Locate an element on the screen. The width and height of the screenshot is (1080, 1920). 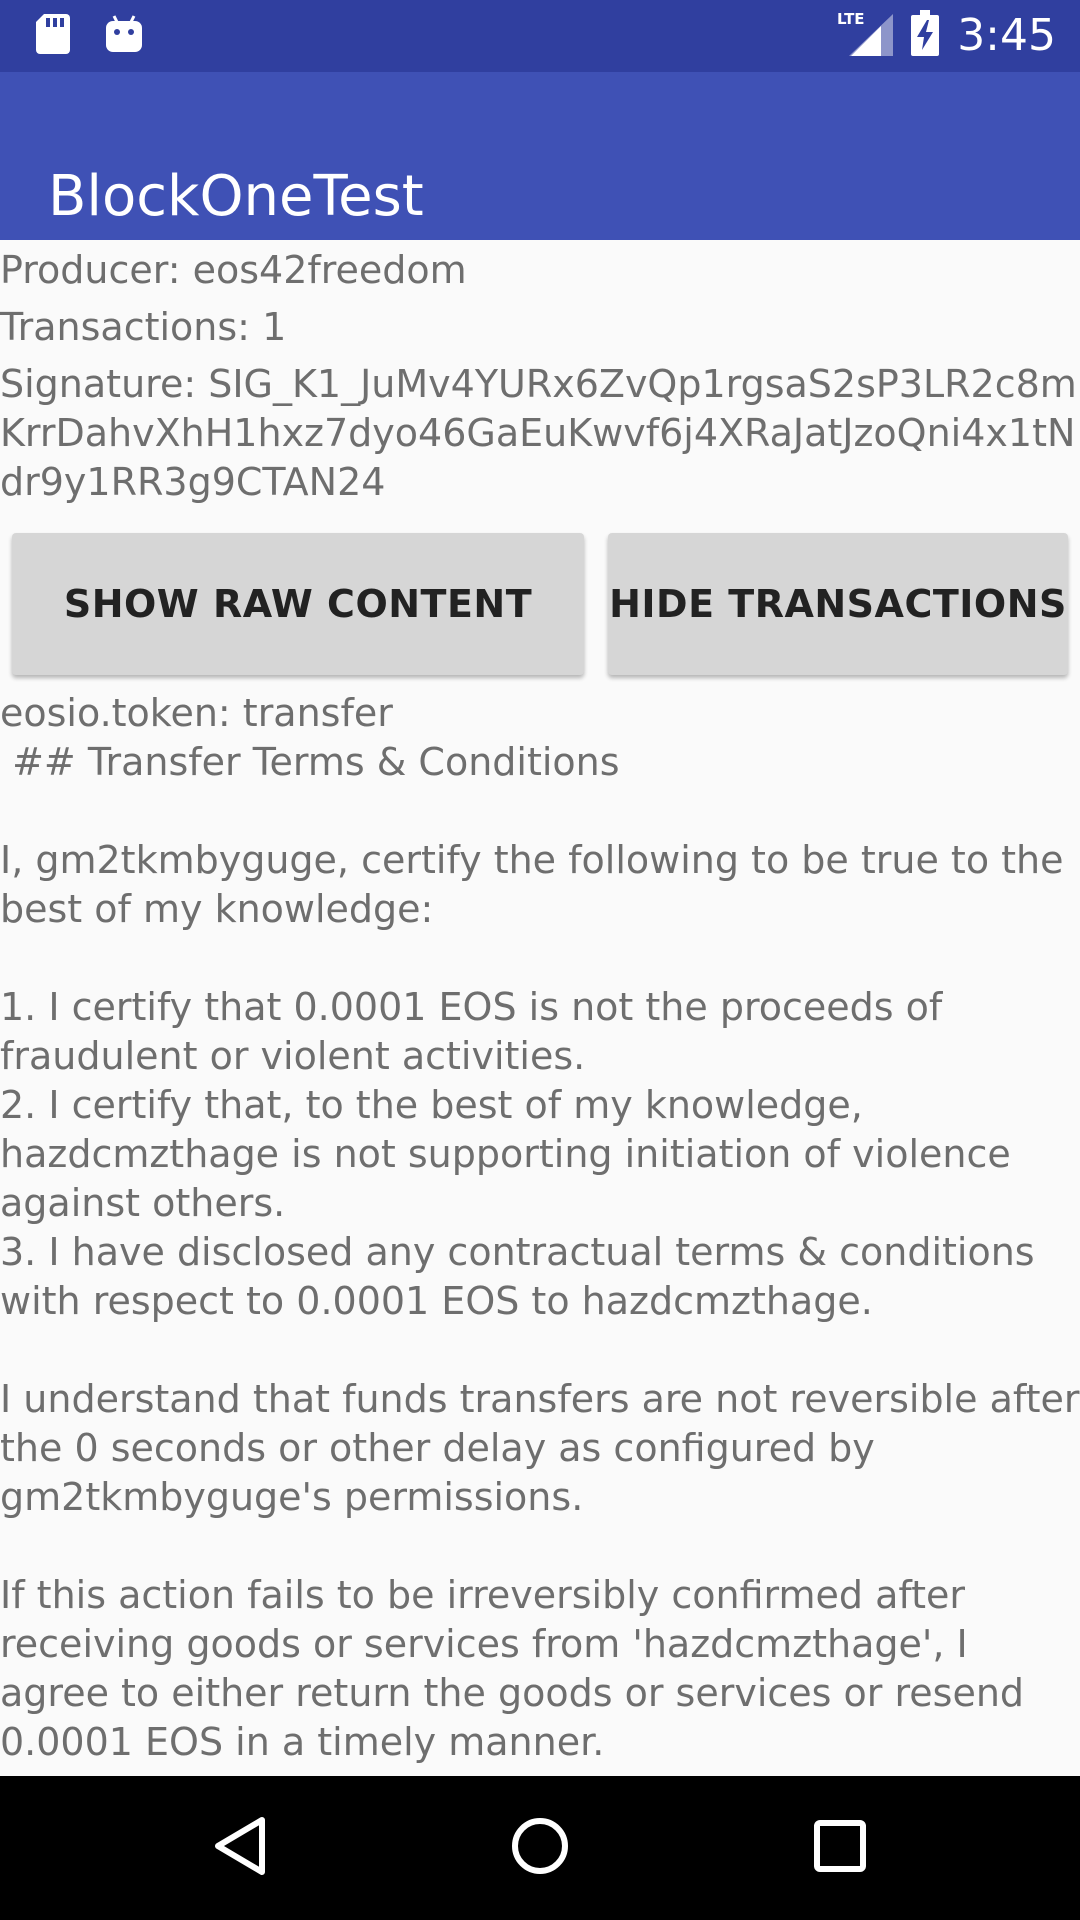
show-raw-content-button: SHOW RAW CONTENT is located at coordinates (298, 604).